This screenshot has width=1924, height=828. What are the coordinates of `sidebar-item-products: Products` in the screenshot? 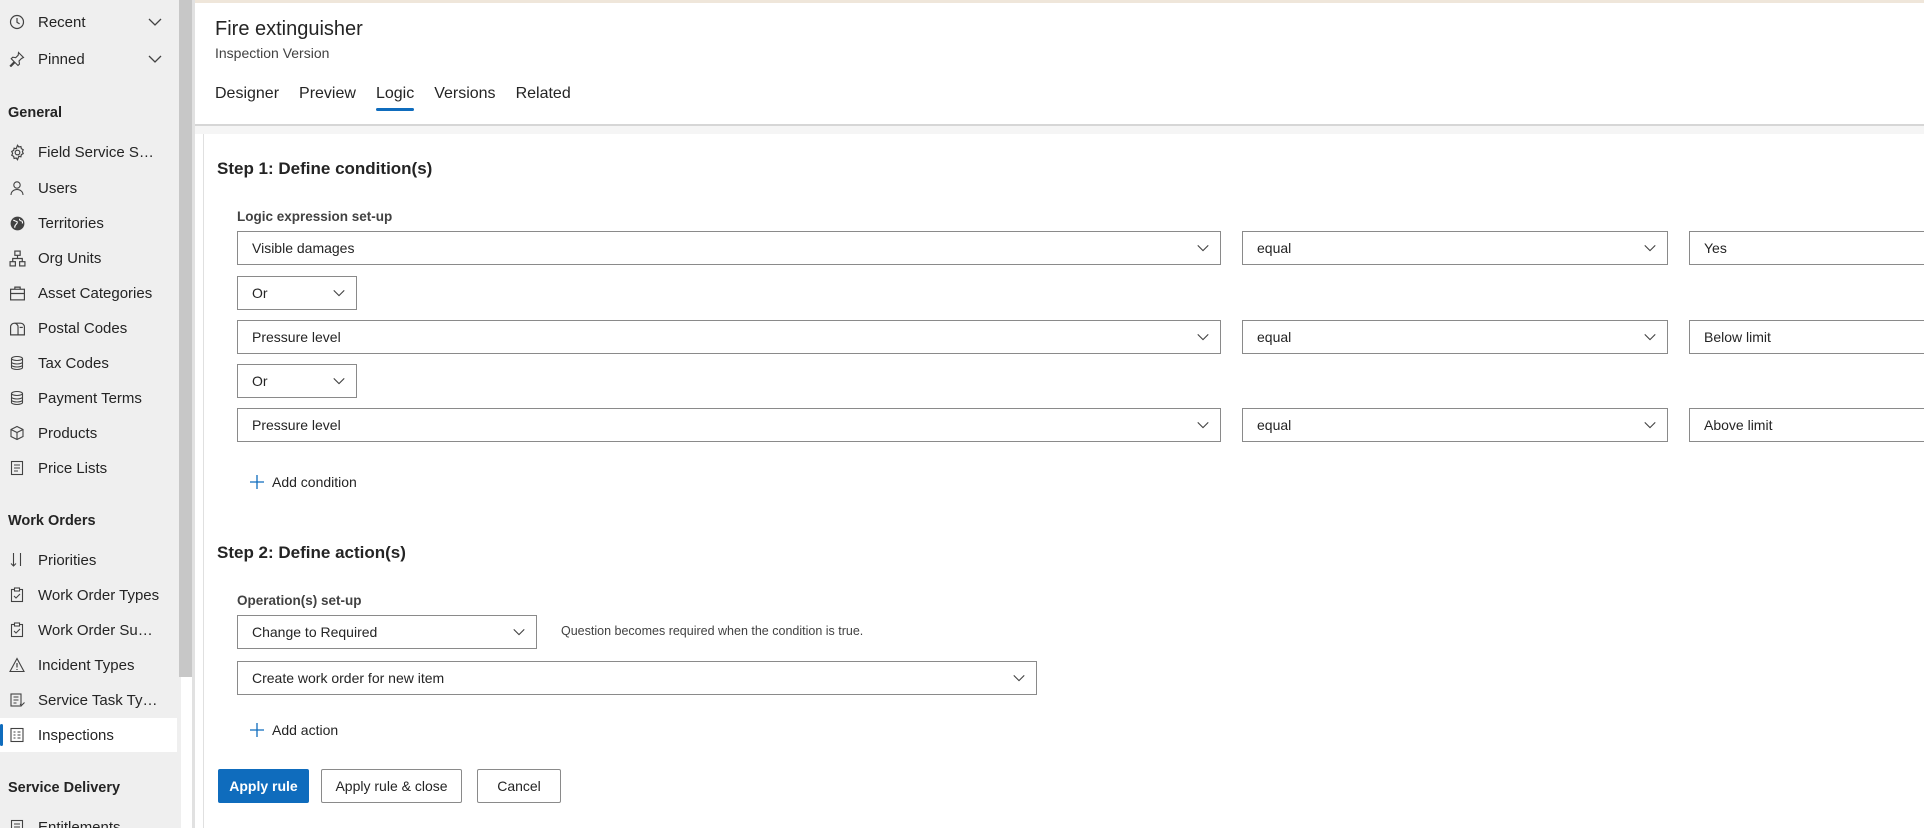 It's located at (88, 433).